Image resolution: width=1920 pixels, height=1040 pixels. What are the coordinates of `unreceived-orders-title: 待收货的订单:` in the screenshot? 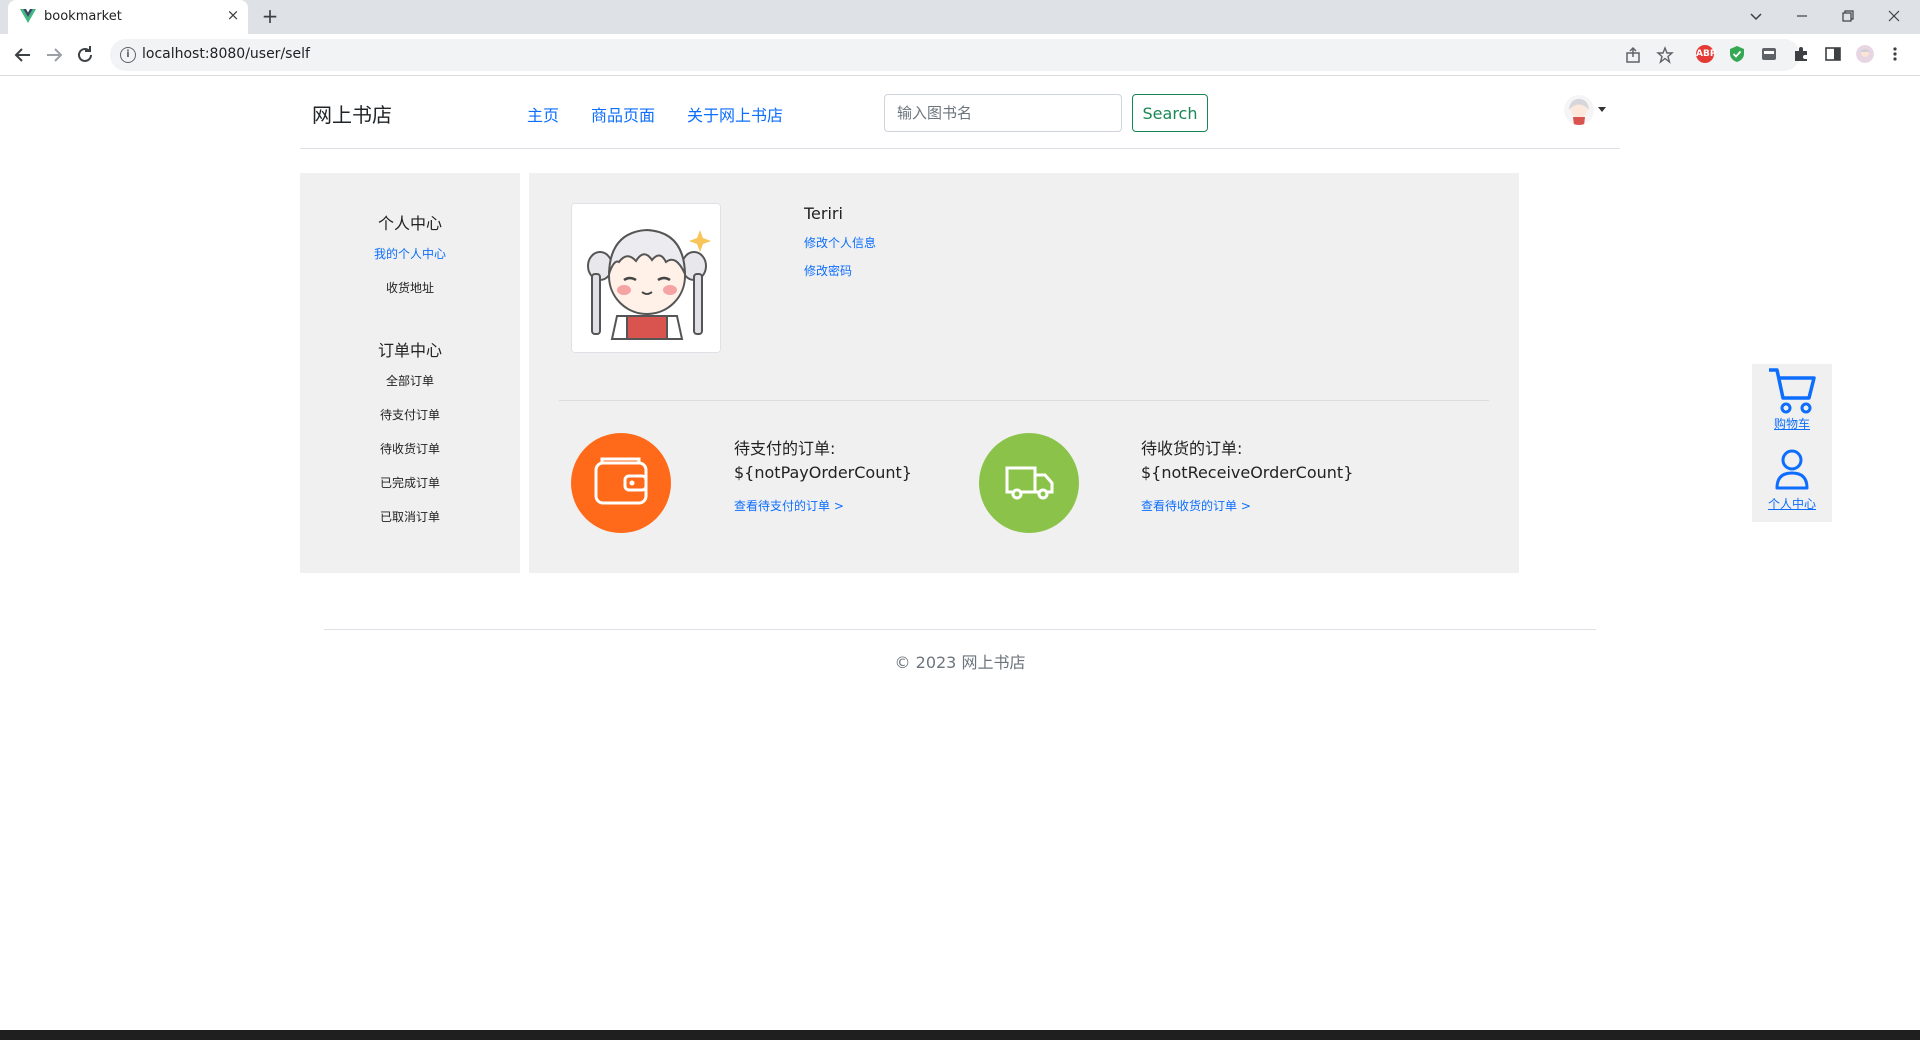 It's located at (1192, 448).